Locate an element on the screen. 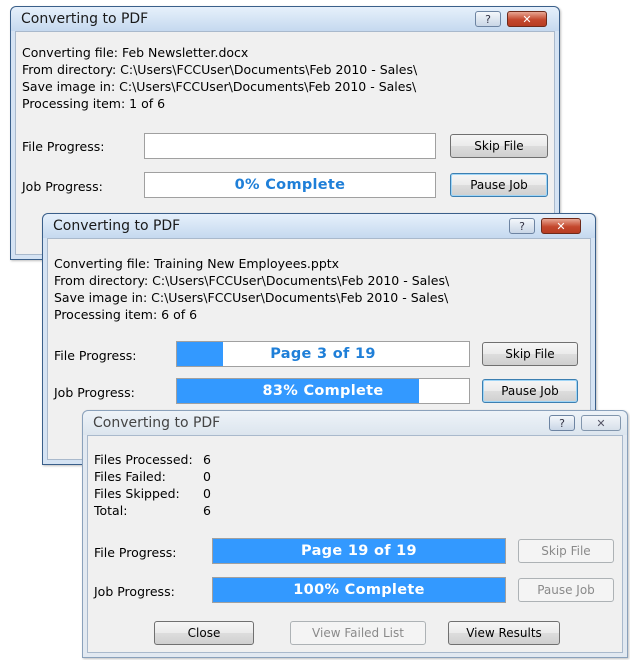 The height and width of the screenshot is (660, 630). job-progress-bar: 100% Complete is located at coordinates (359, 590).